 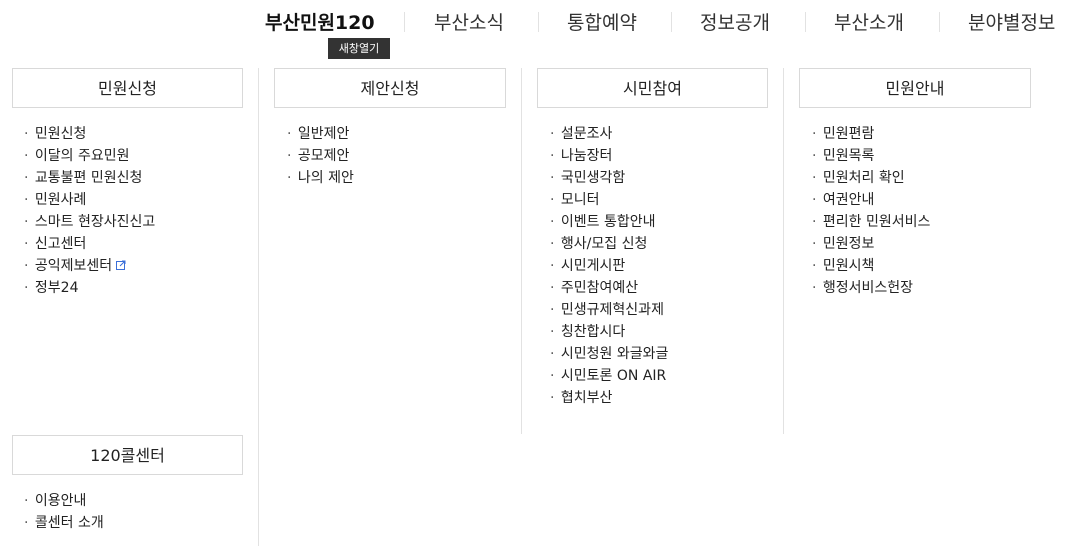 What do you see at coordinates (871, 288) in the screenshot?
I see `list-item: 행정서비스헌장` at bounding box center [871, 288].